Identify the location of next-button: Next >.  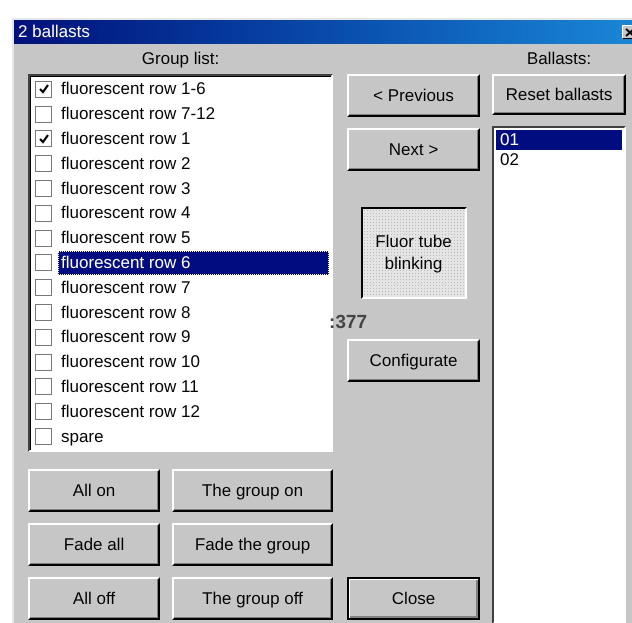
(413, 149).